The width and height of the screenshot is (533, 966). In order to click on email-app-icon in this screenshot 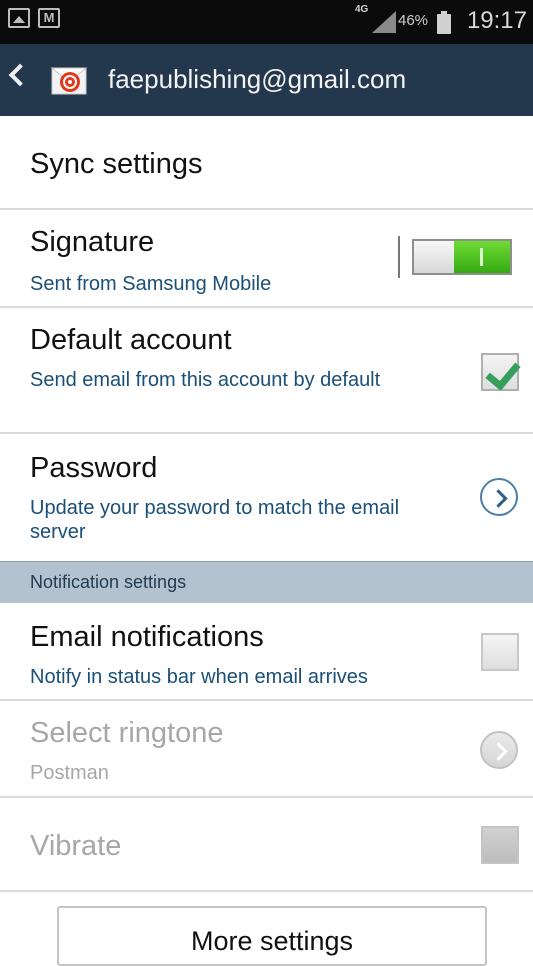, I will do `click(70, 80)`.